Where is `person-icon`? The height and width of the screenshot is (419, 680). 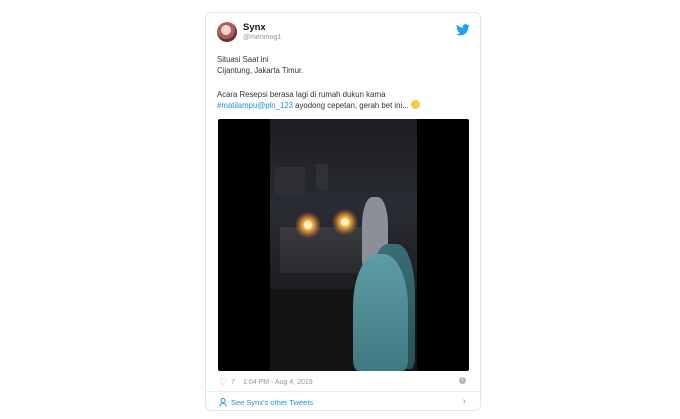
person-icon is located at coordinates (223, 402).